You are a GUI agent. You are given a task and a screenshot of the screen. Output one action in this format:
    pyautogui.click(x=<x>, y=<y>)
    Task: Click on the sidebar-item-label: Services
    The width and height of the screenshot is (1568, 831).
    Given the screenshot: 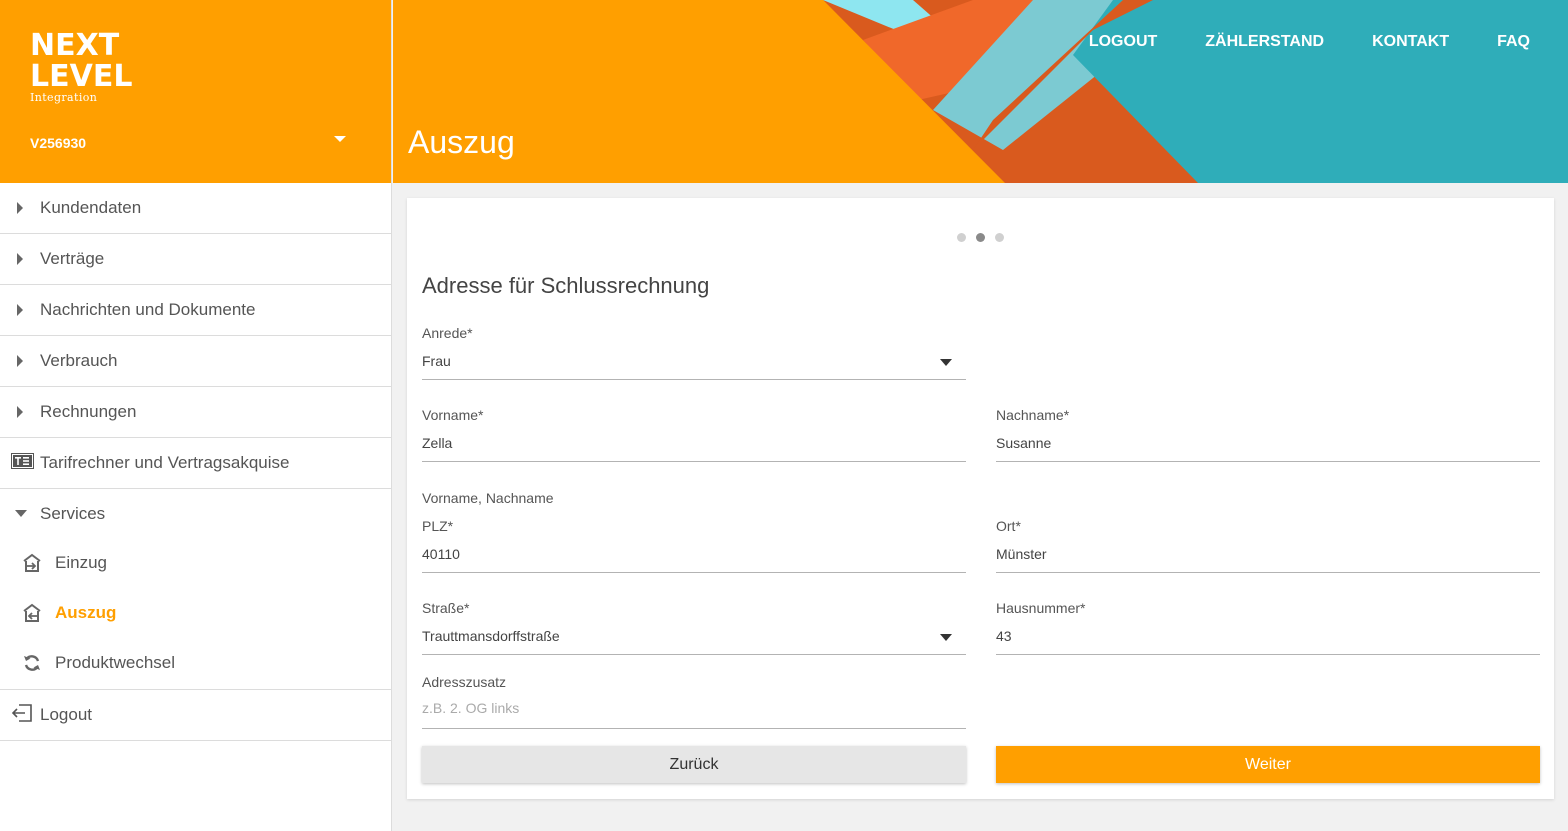 What is the action you would take?
    pyautogui.click(x=73, y=513)
    